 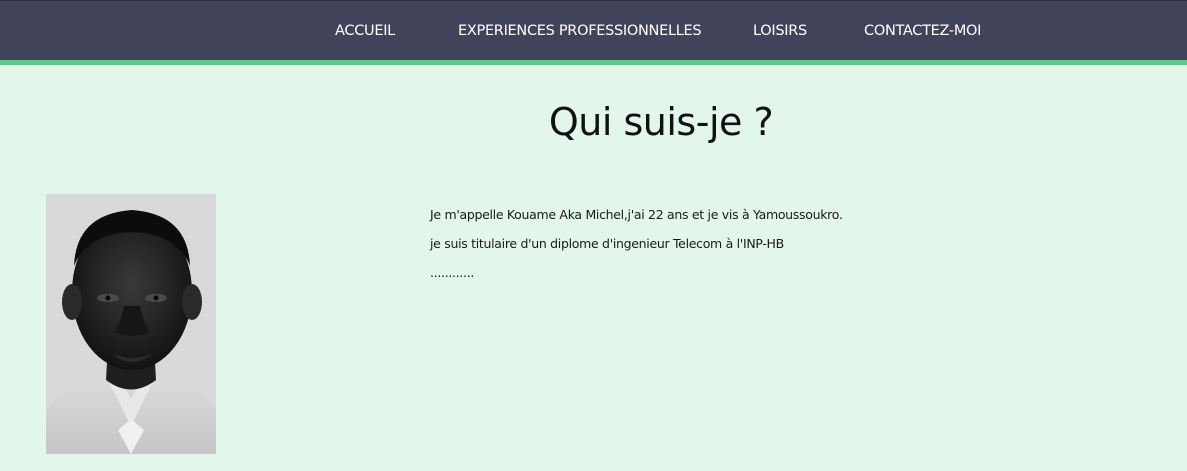 I want to click on page-title: Qui suis-je ?, so click(x=661, y=122).